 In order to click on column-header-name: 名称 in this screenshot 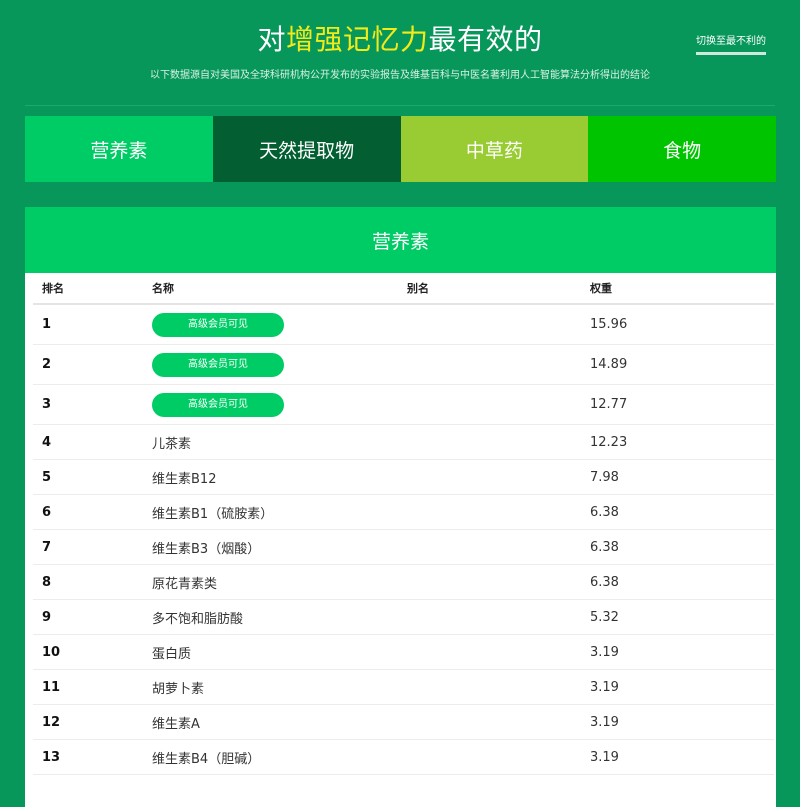, I will do `click(270, 289)`.